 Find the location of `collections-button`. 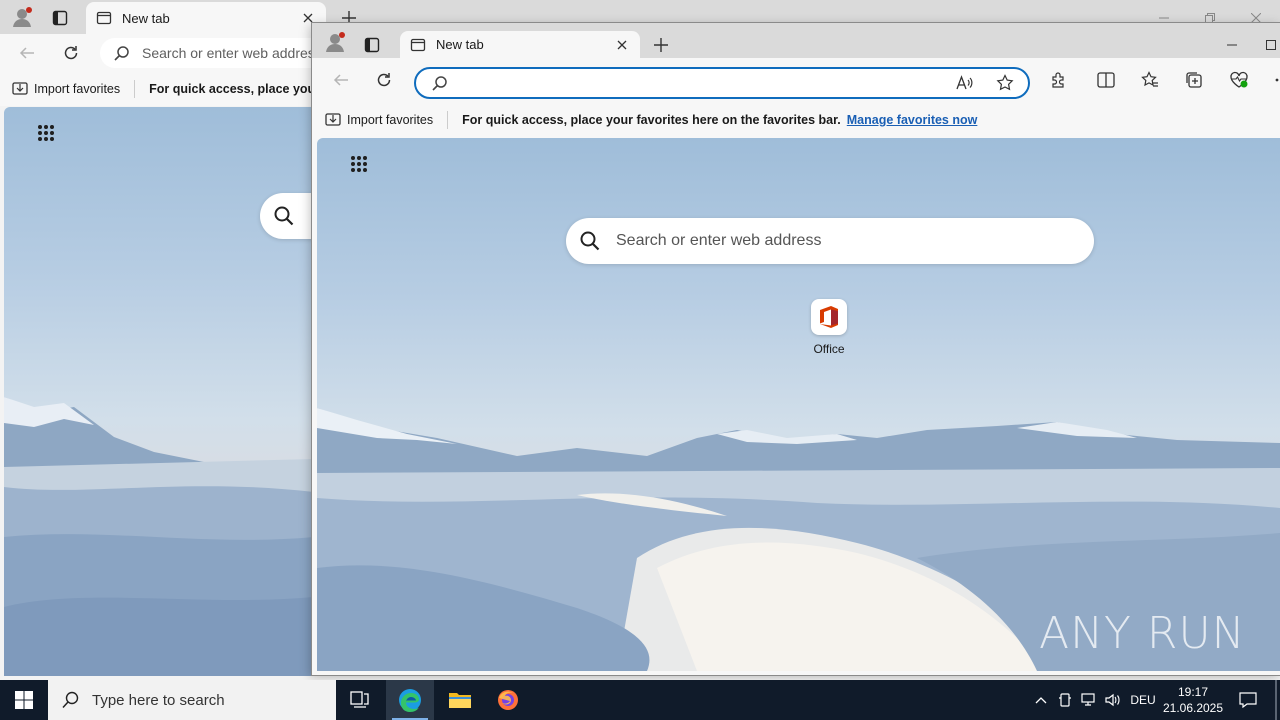

collections-button is located at coordinates (1194, 80).